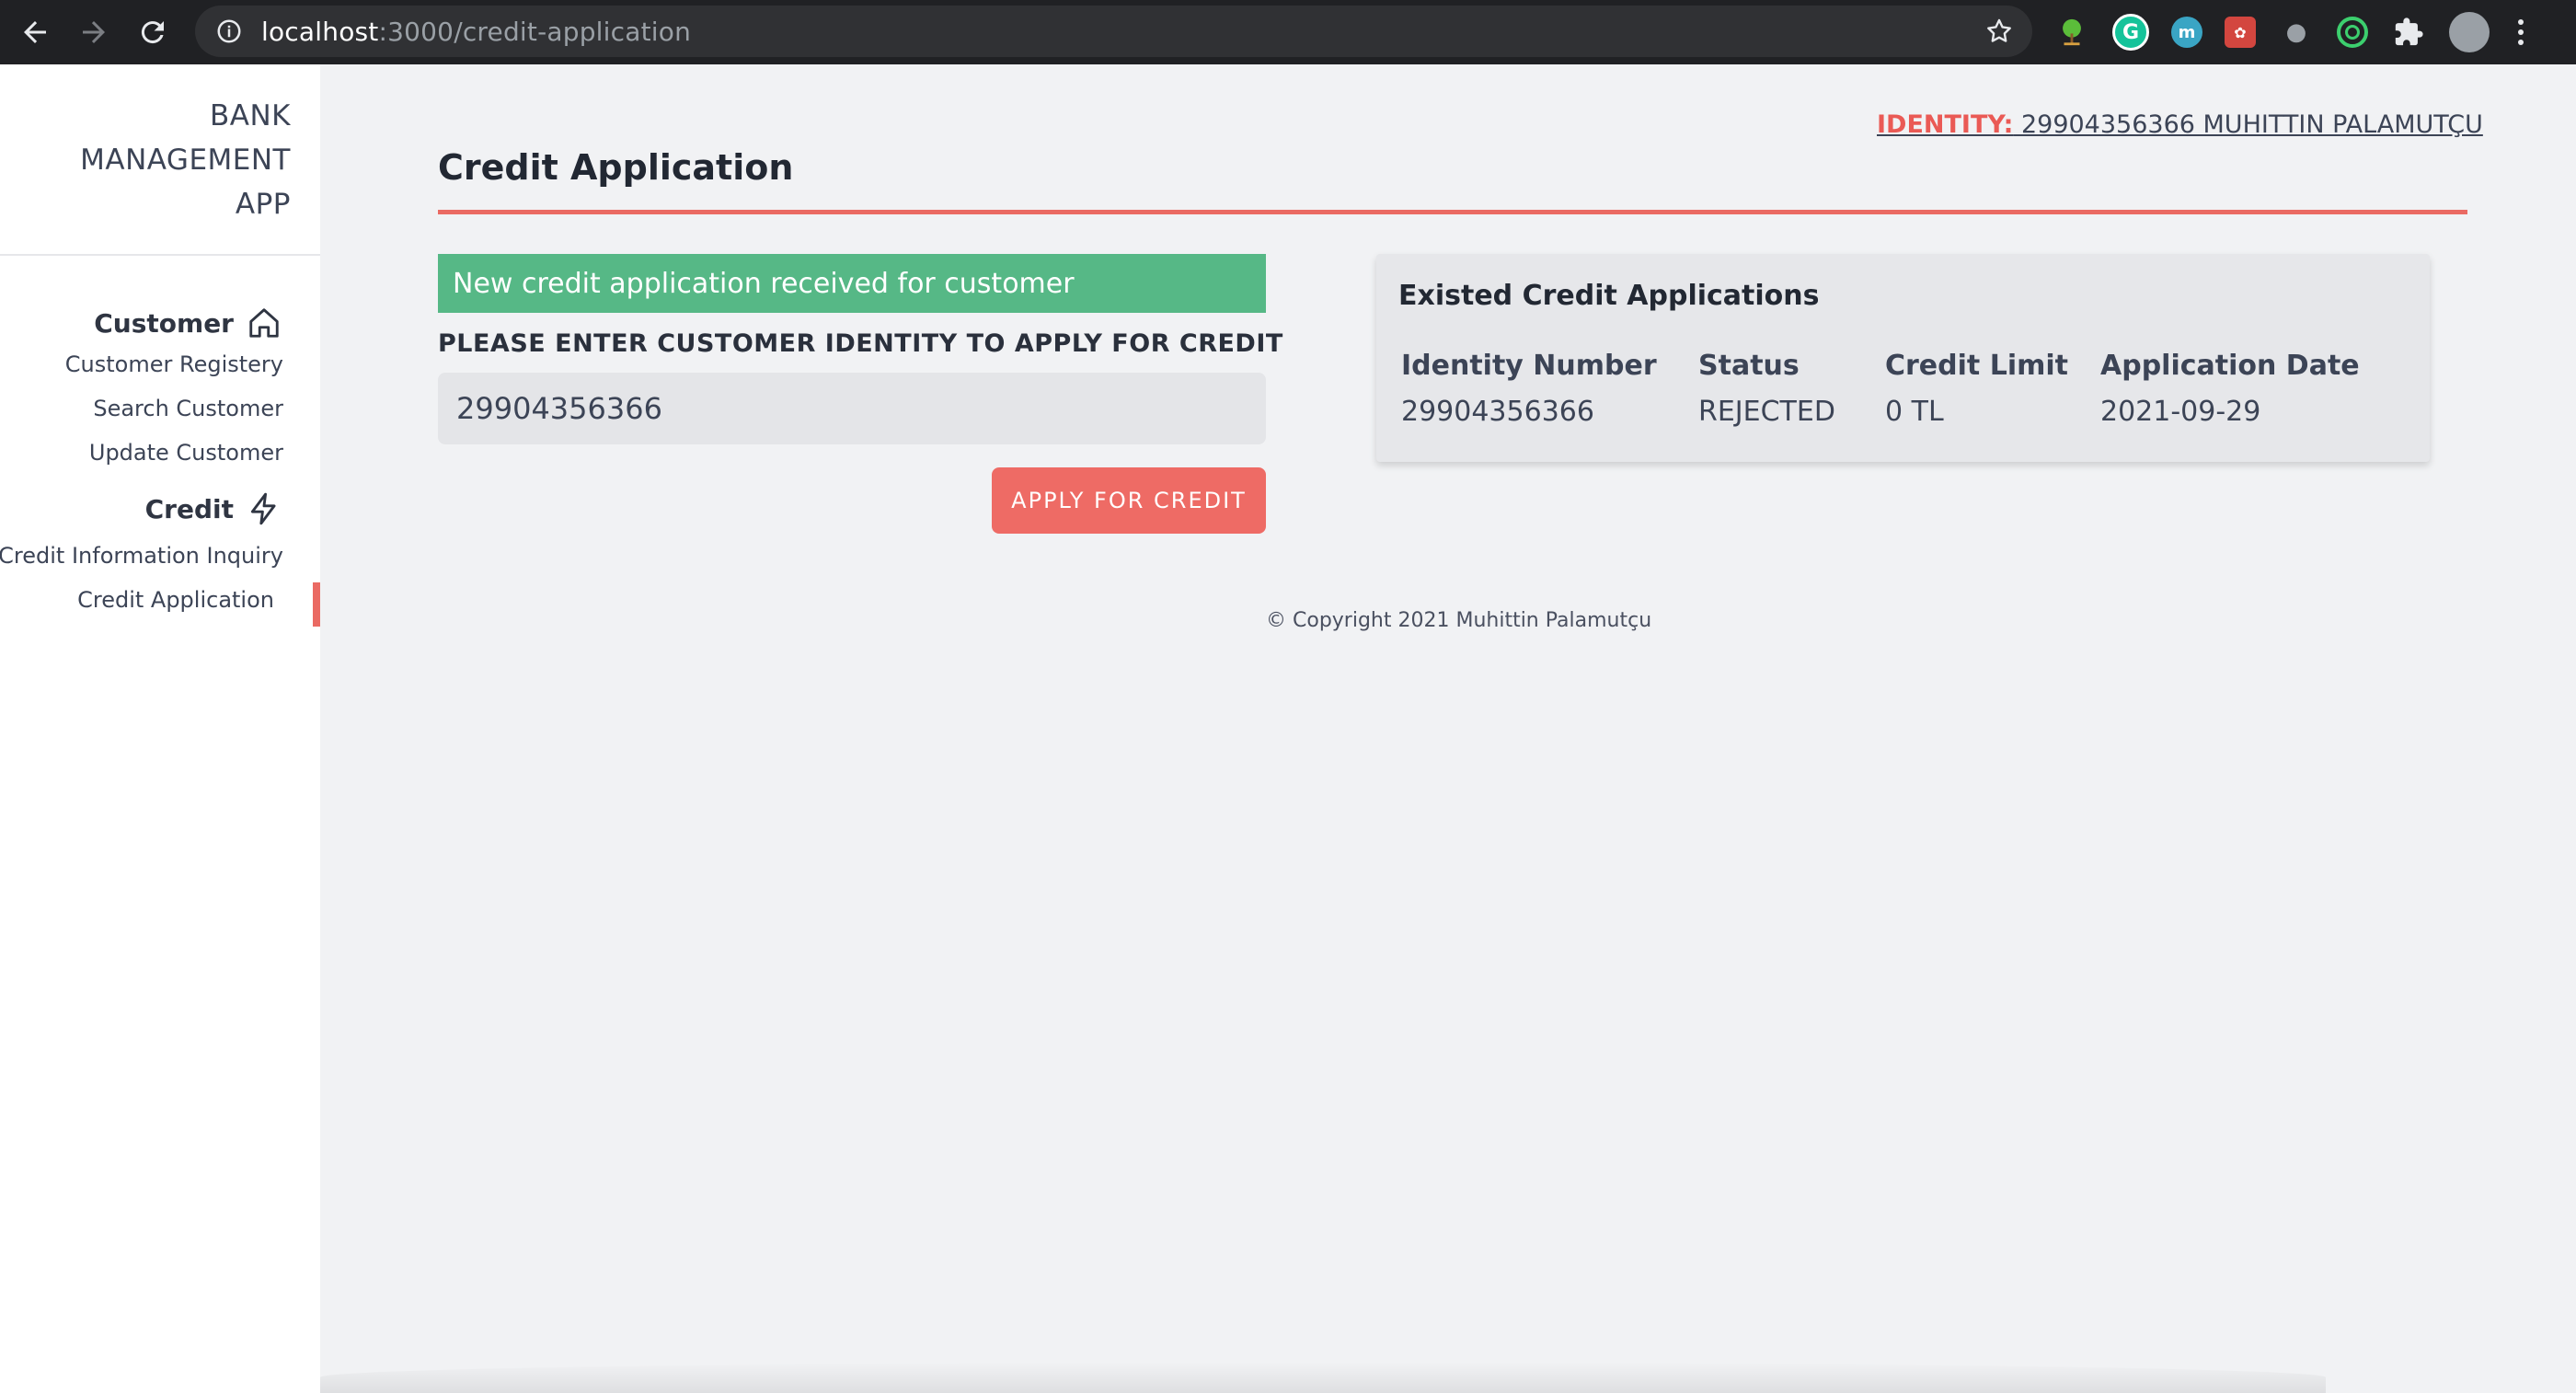  Describe the element at coordinates (186, 453) in the screenshot. I see `sidebar-item-update-customer: Update Customer` at that location.